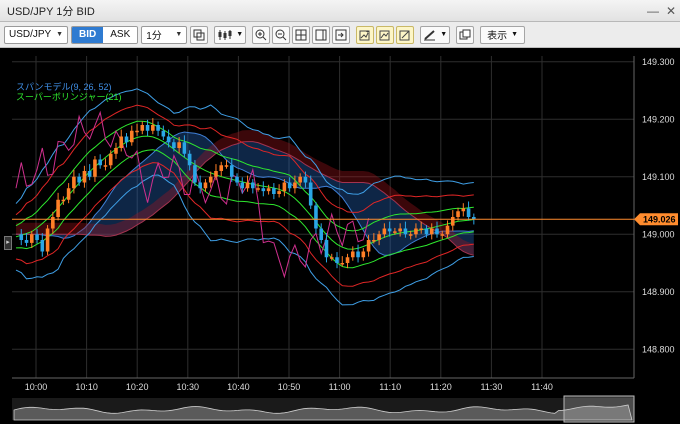 This screenshot has height=424, width=680. I want to click on bid-button: BID, so click(88, 34).